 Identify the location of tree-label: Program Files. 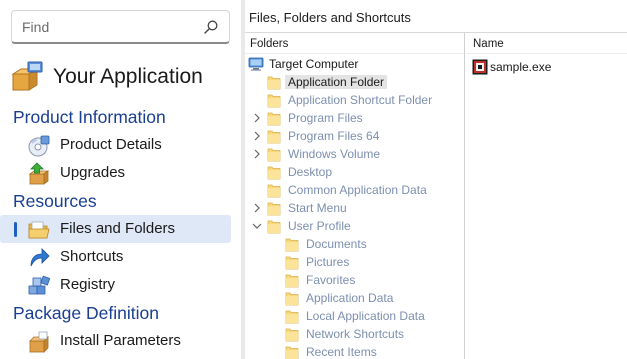
(325, 118).